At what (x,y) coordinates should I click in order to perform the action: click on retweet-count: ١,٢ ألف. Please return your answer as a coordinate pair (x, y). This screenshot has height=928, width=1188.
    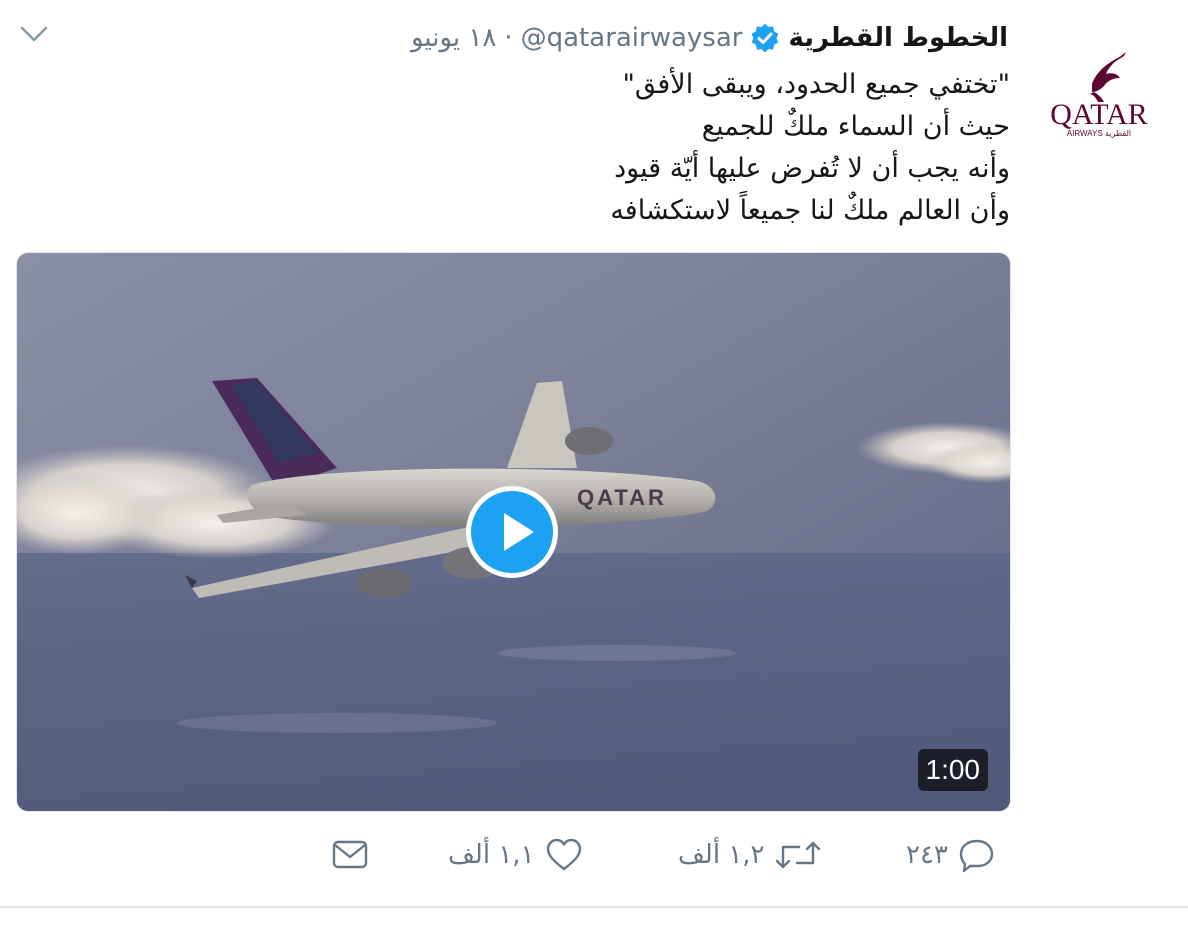
    Looking at the image, I should click on (721, 855).